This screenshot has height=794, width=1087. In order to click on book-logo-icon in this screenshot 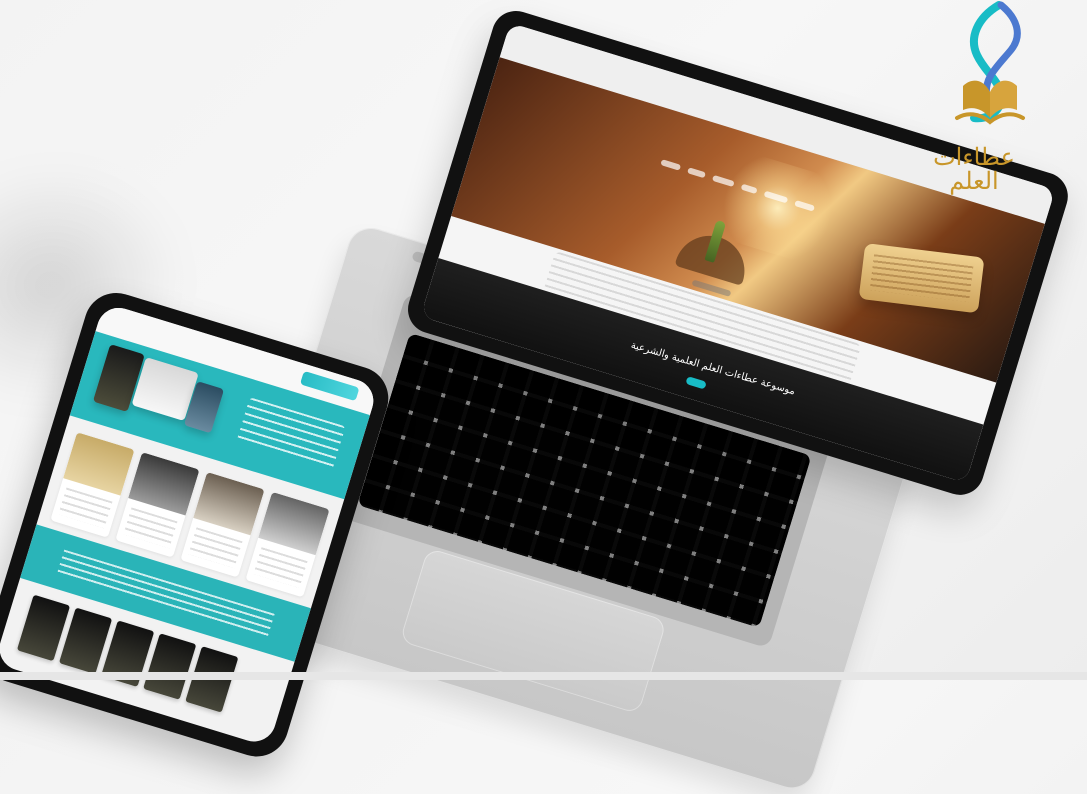, I will do `click(990, 63)`.